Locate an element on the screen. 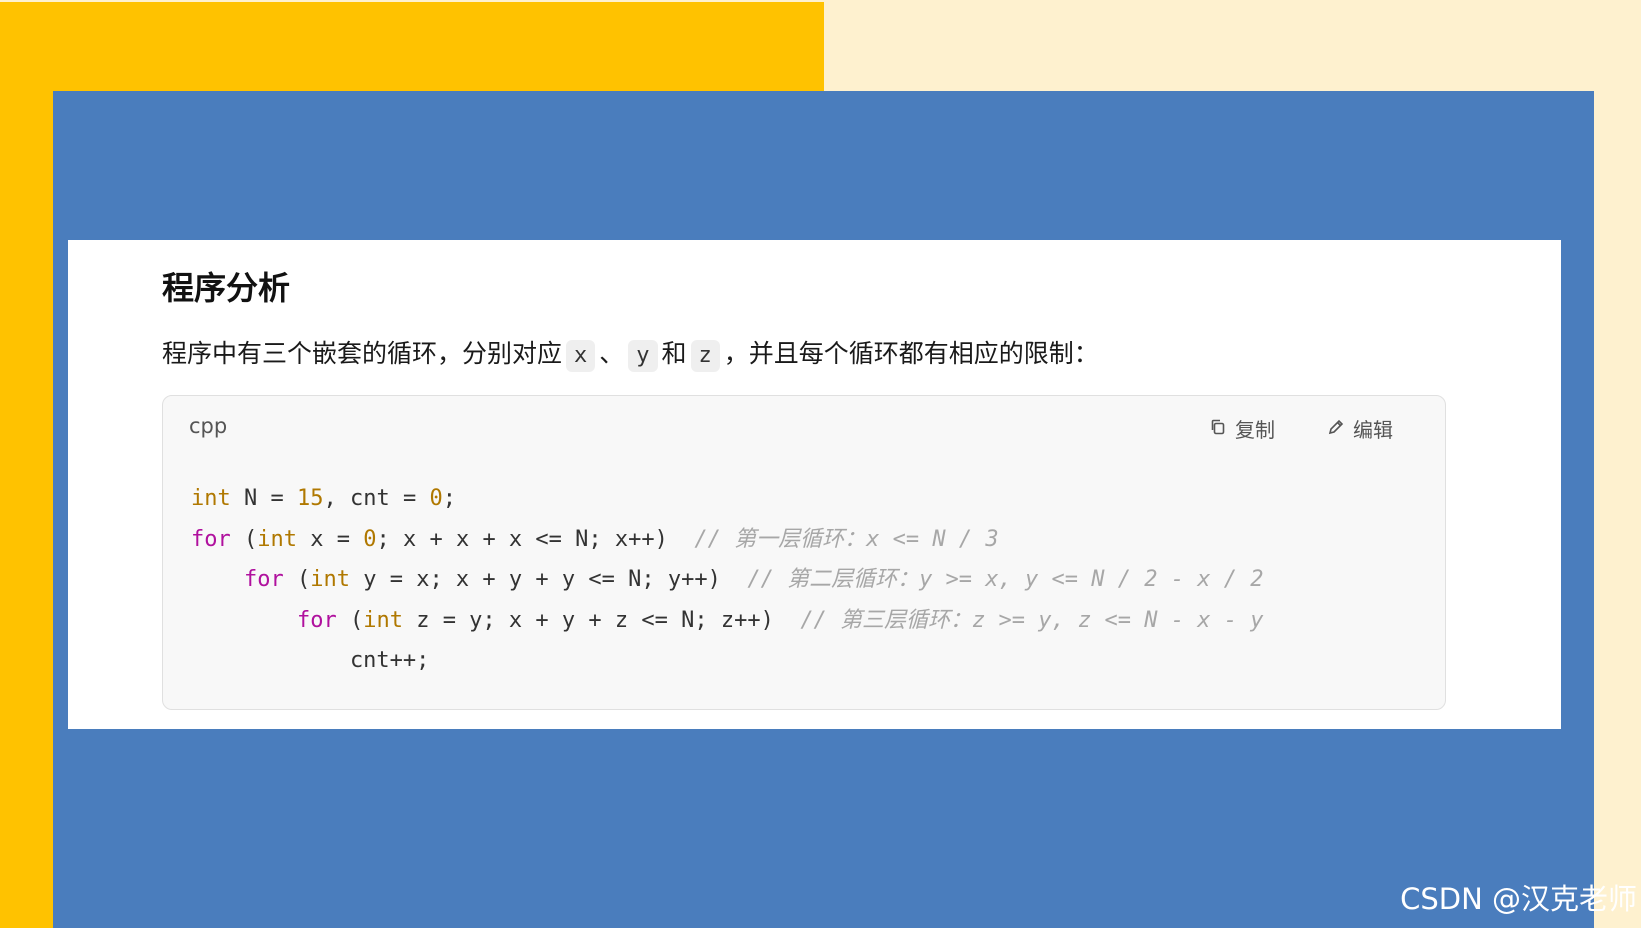 The image size is (1641, 928). code-token: x = is located at coordinates (330, 539).